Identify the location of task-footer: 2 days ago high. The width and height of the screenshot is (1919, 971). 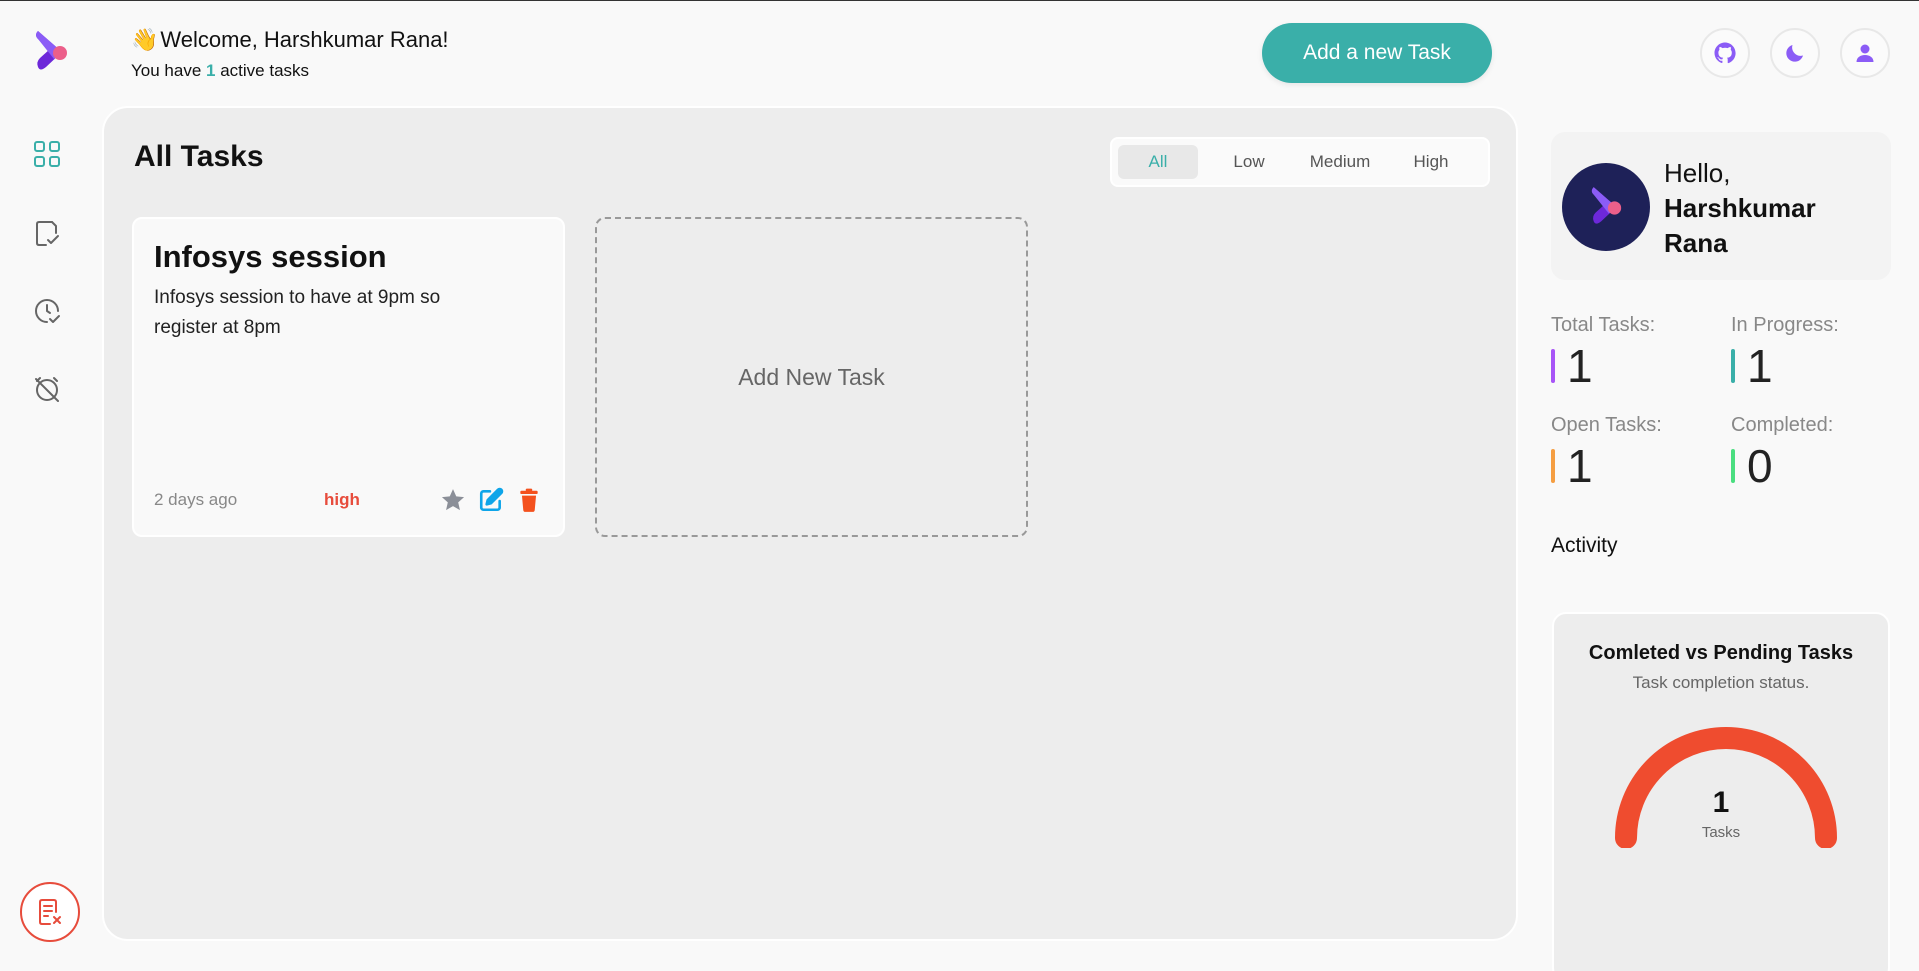
(348, 500).